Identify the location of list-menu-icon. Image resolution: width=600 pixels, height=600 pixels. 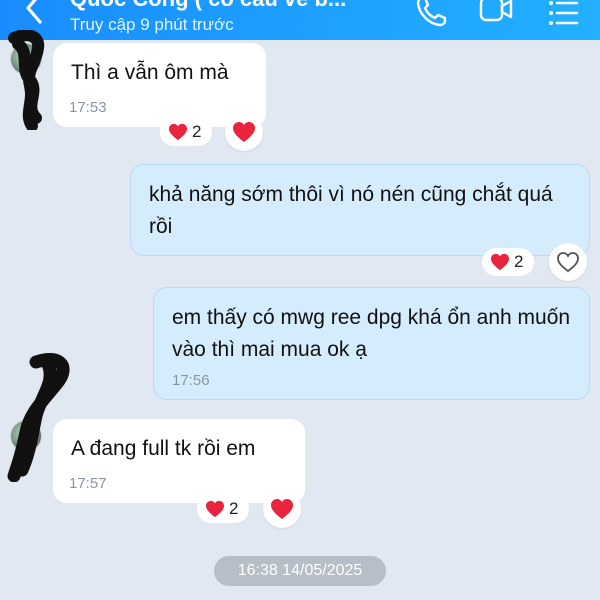
(564, 13).